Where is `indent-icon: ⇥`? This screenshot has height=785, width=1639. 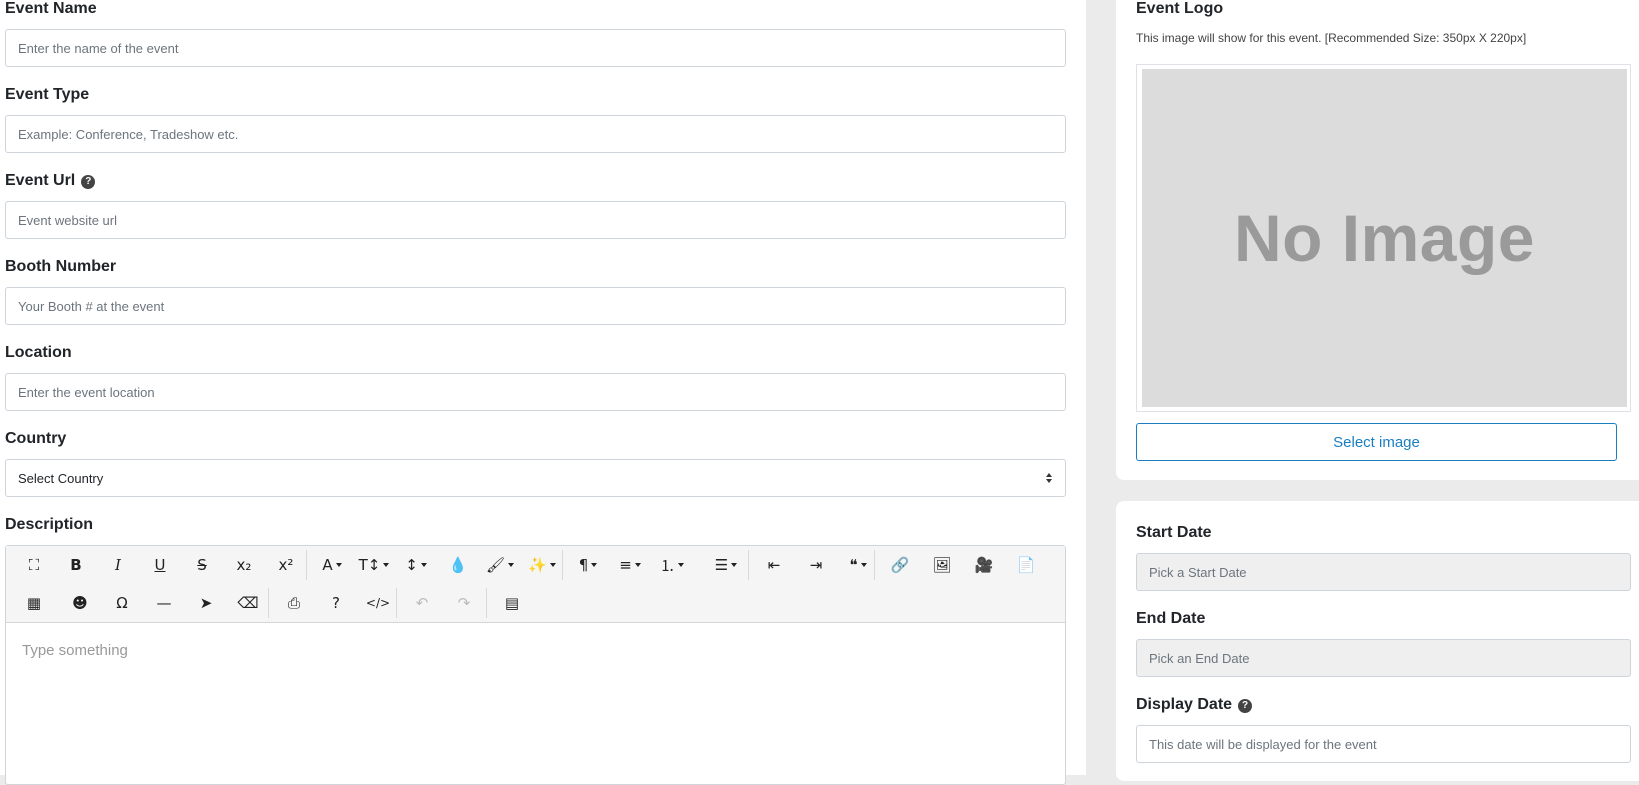
indent-icon: ⇥ is located at coordinates (816, 565).